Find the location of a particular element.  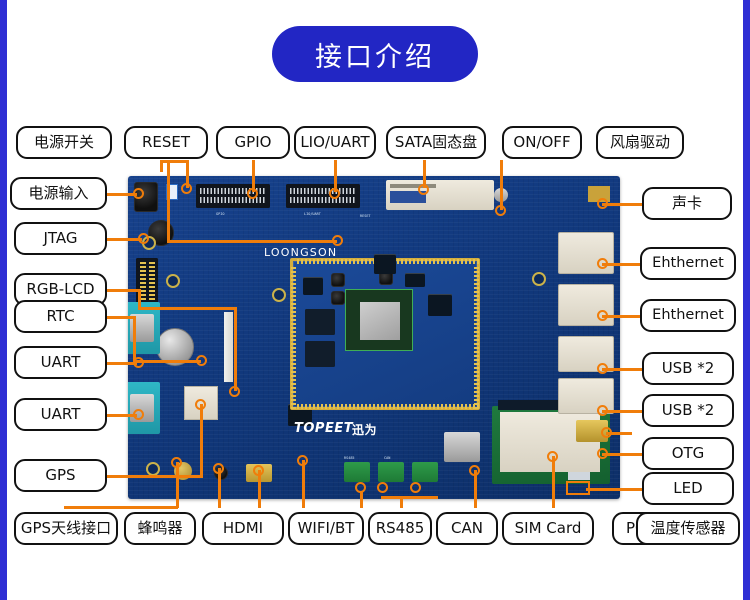

callout-on-off: ON/OFF is located at coordinates (542, 142).